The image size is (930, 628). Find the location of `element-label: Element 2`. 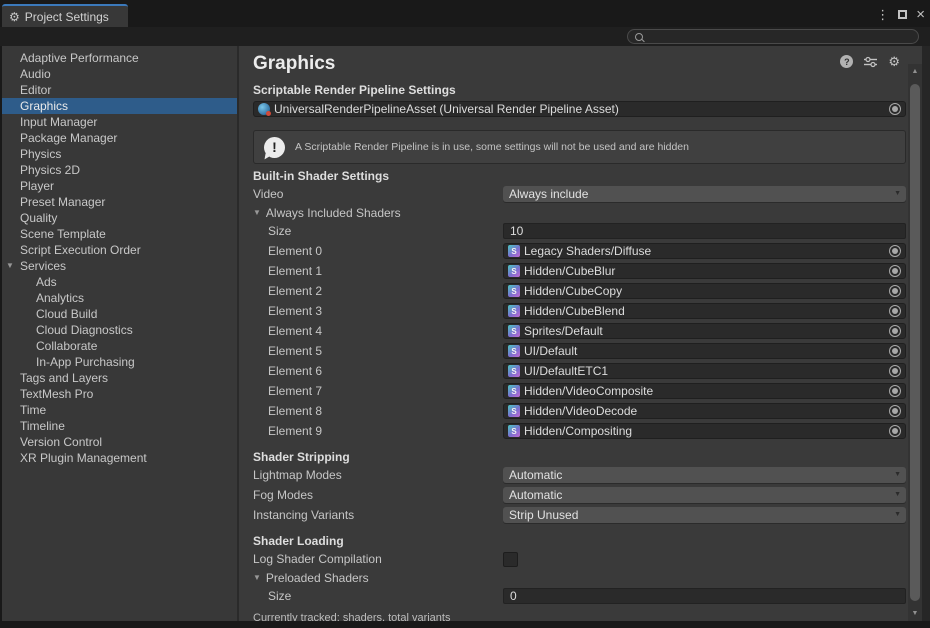

element-label: Element 2 is located at coordinates (295, 291).